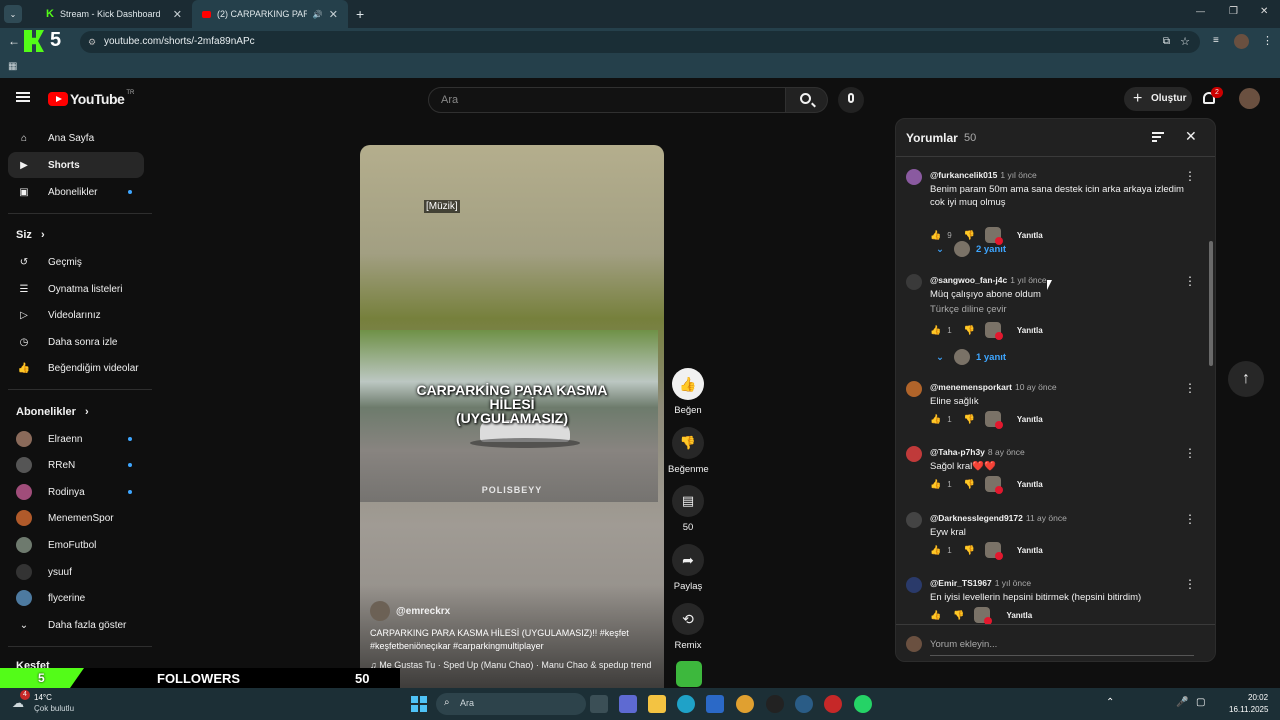  I want to click on translate-link: Türkçe diline çevir, so click(968, 309).